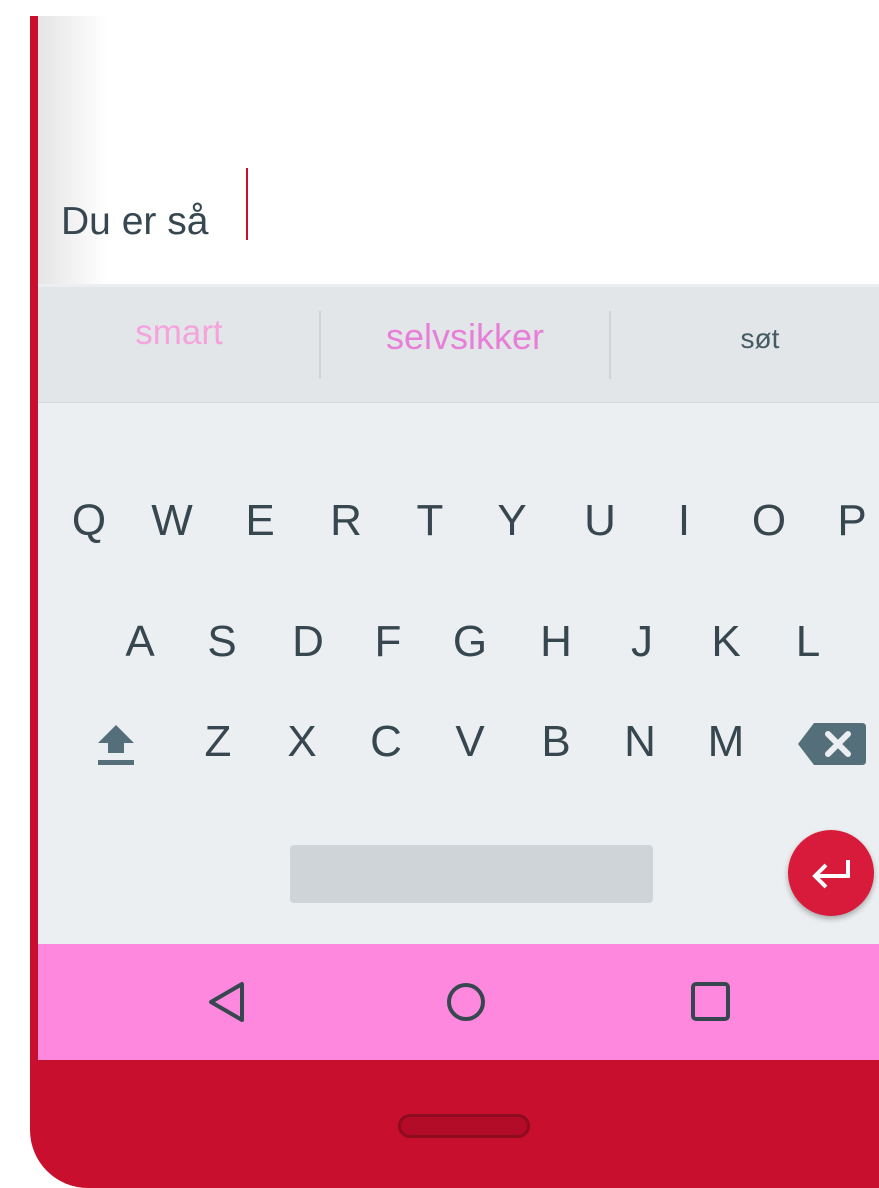 Image resolution: width=879 pixels, height=1188 pixels. What do you see at coordinates (247, 204) in the screenshot?
I see `text-caret` at bounding box center [247, 204].